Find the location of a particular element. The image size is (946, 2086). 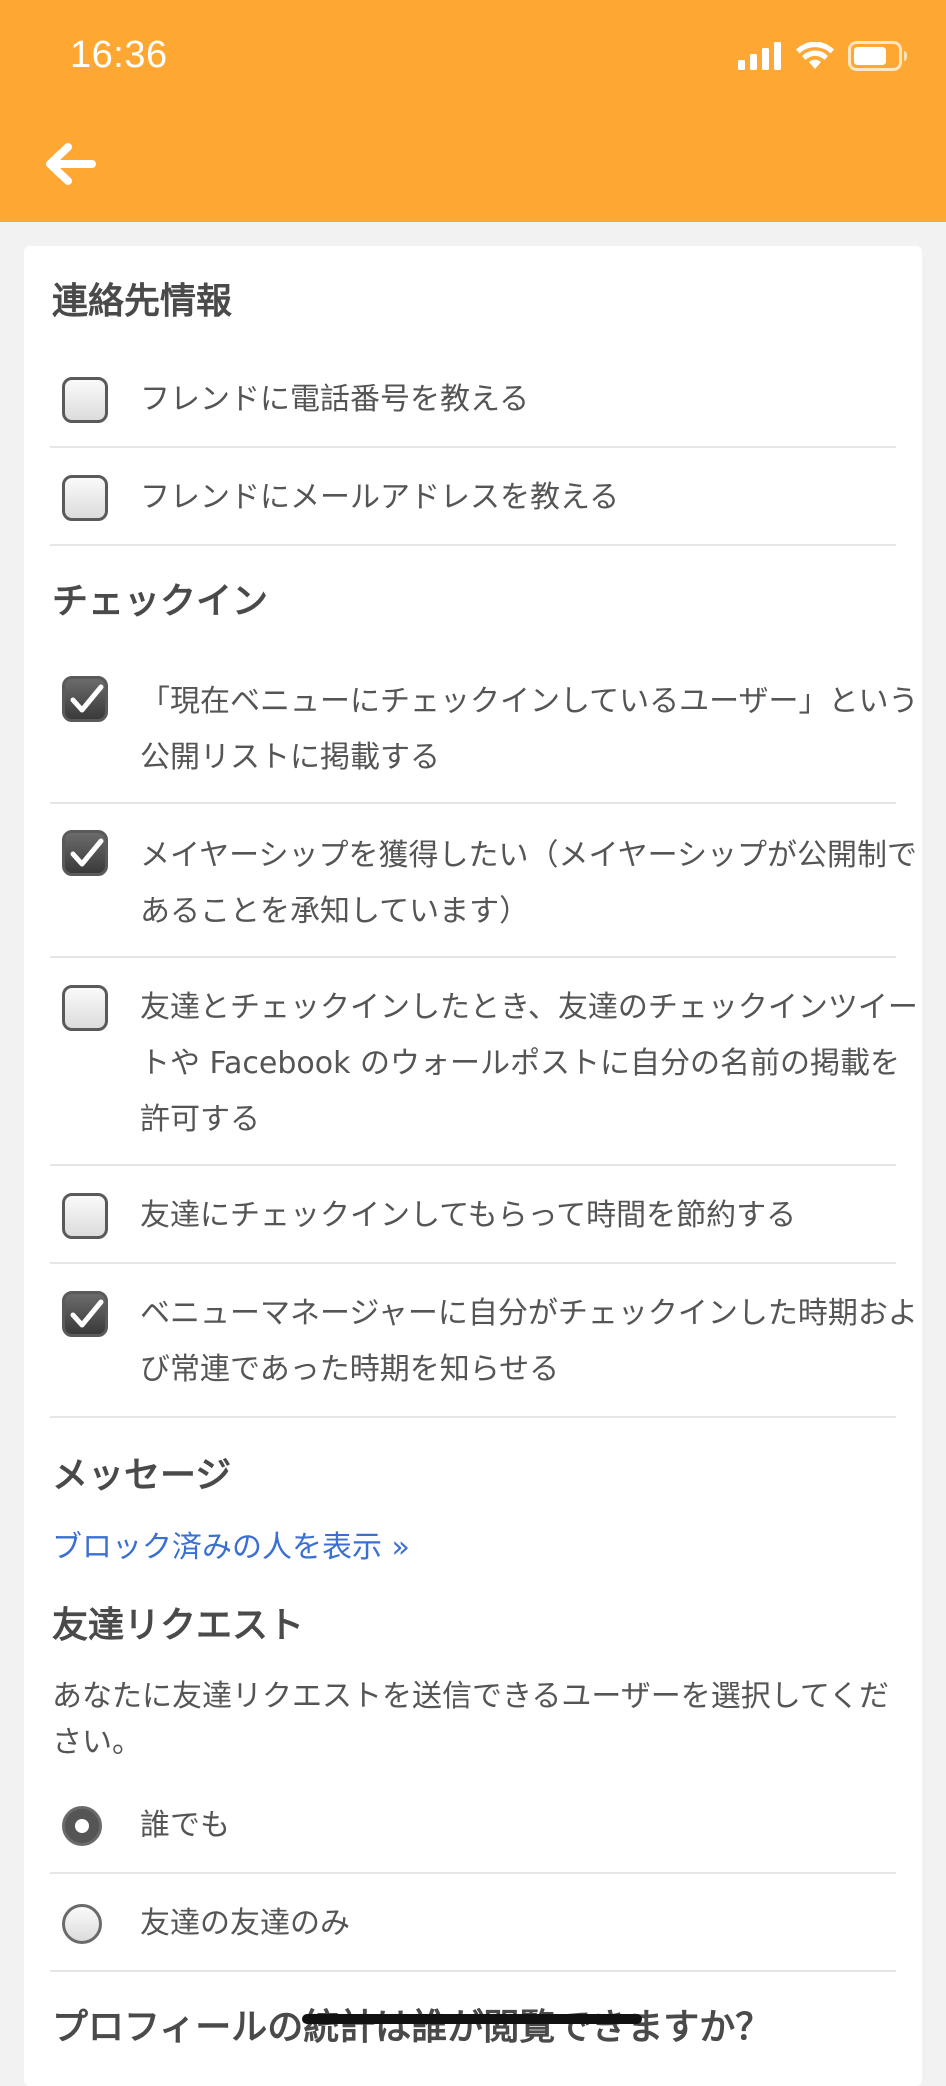

app-header: 16:36 is located at coordinates (473, 111).